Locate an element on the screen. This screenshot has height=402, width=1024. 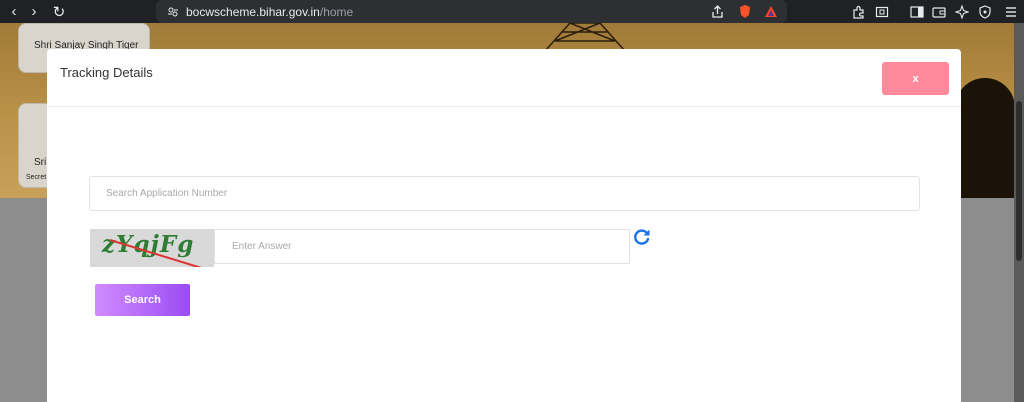
browser-toolbar: ‹ › ↻ bocwscheme.bihar.gov.in/home is located at coordinates (512, 11).